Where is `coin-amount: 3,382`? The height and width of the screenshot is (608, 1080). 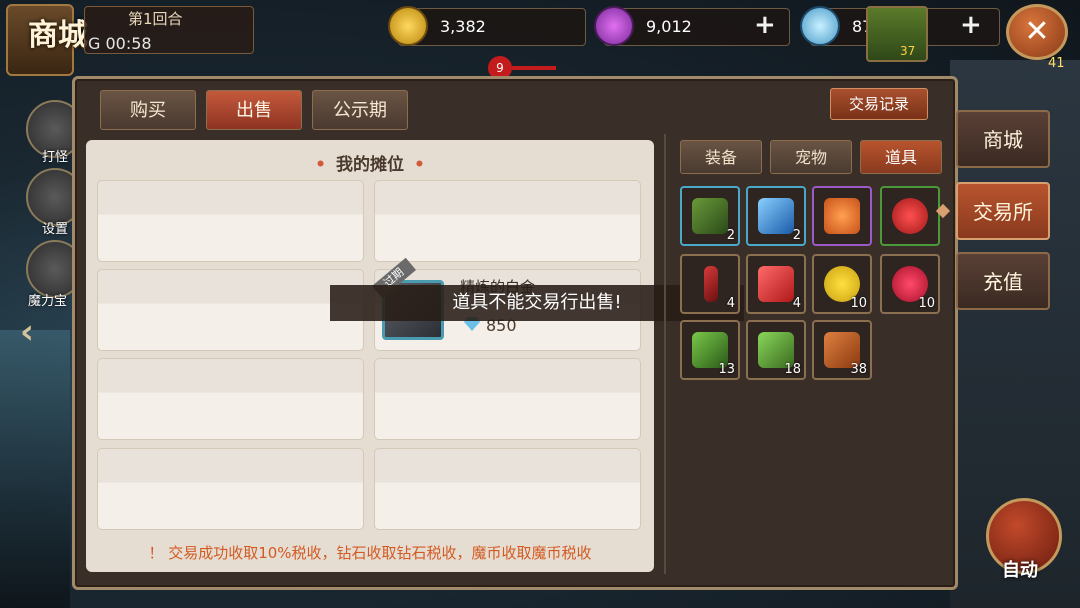 coin-amount: 3,382 is located at coordinates (463, 26).